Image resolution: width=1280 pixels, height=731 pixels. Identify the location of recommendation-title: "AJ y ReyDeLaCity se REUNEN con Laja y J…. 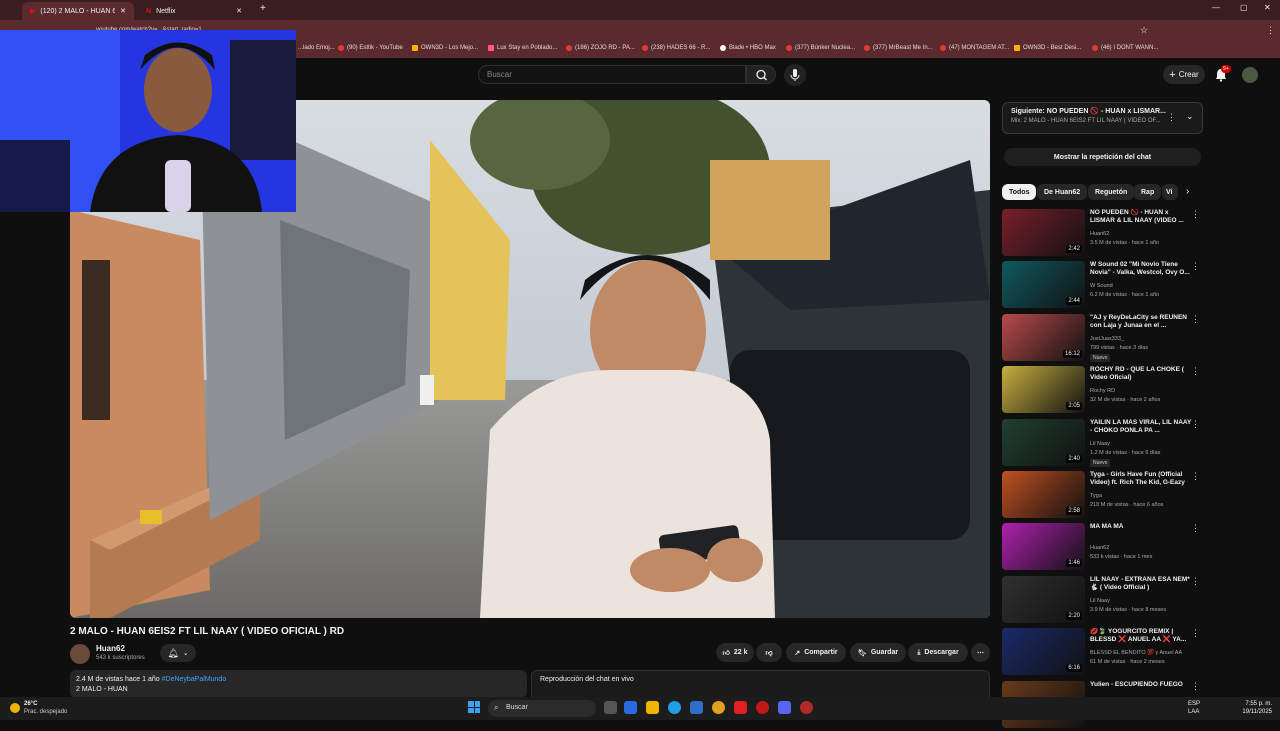
(1141, 322).